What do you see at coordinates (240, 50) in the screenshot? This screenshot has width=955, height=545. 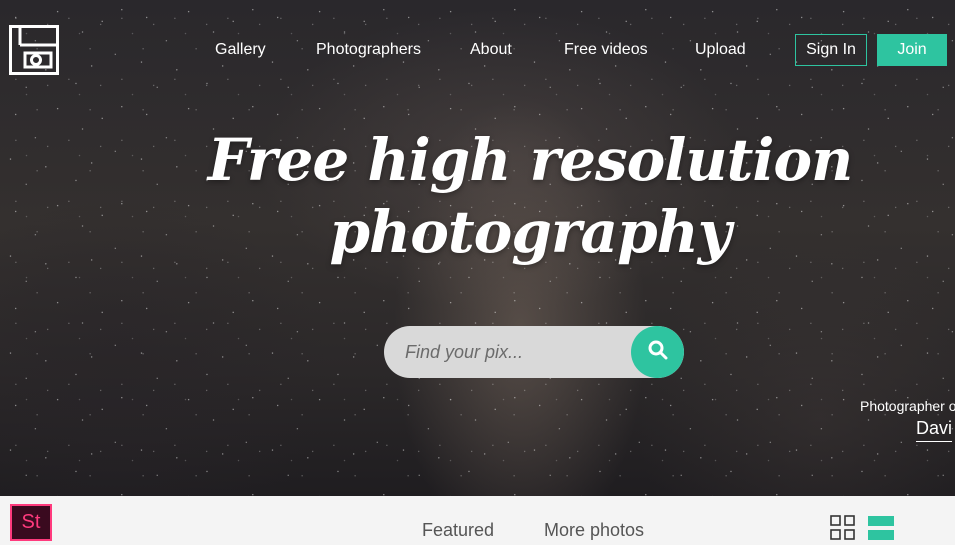 I see `nav-gallery: Gallery` at bounding box center [240, 50].